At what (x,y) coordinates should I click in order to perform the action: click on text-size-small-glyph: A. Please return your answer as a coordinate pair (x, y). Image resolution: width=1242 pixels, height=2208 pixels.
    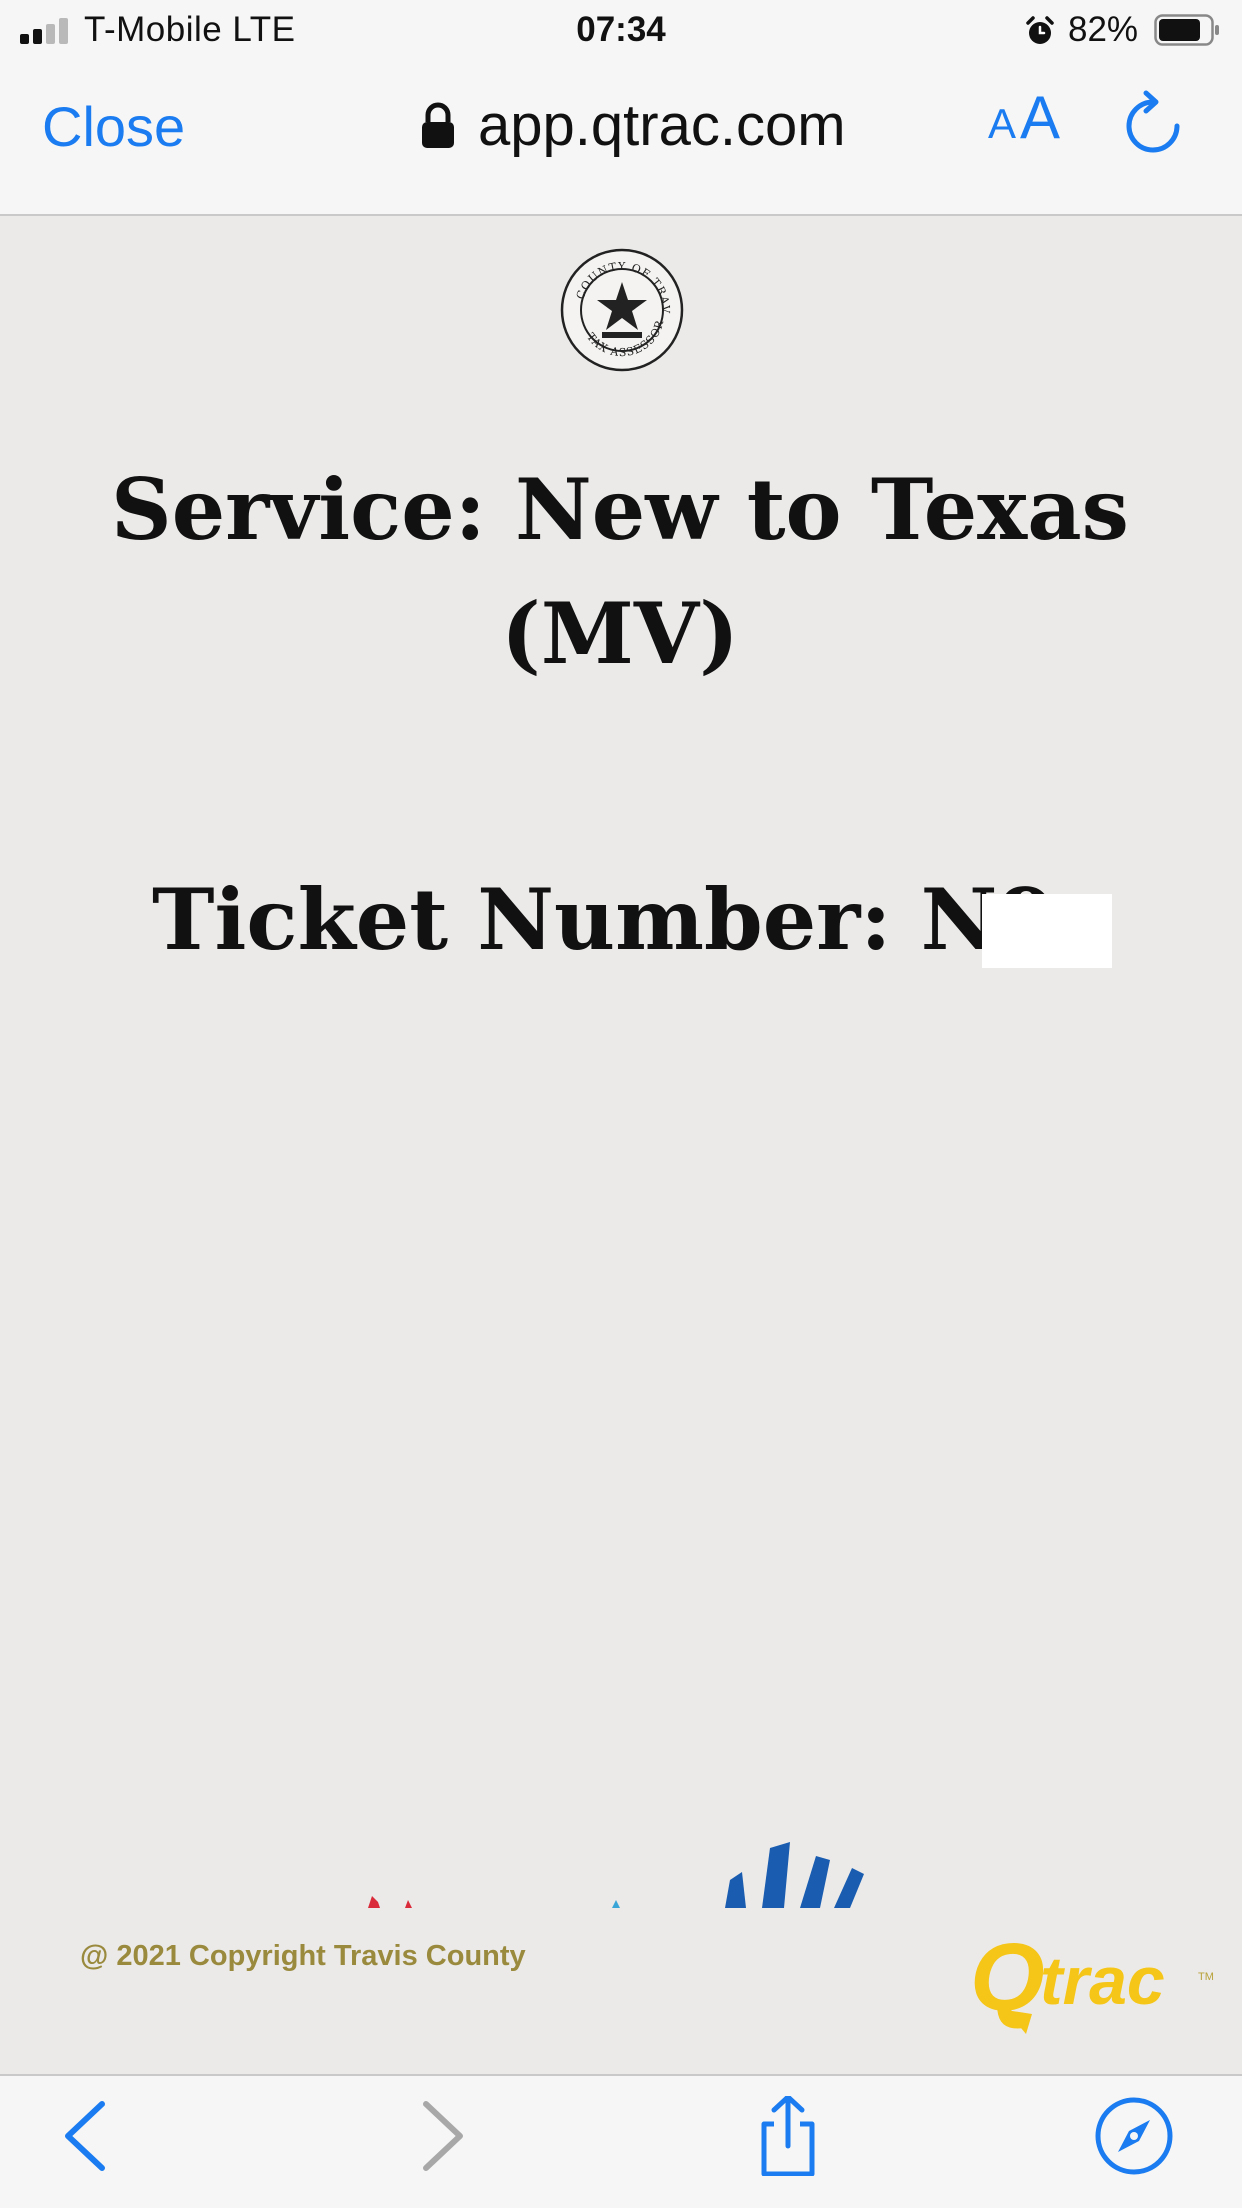
    Looking at the image, I should click on (1002, 123).